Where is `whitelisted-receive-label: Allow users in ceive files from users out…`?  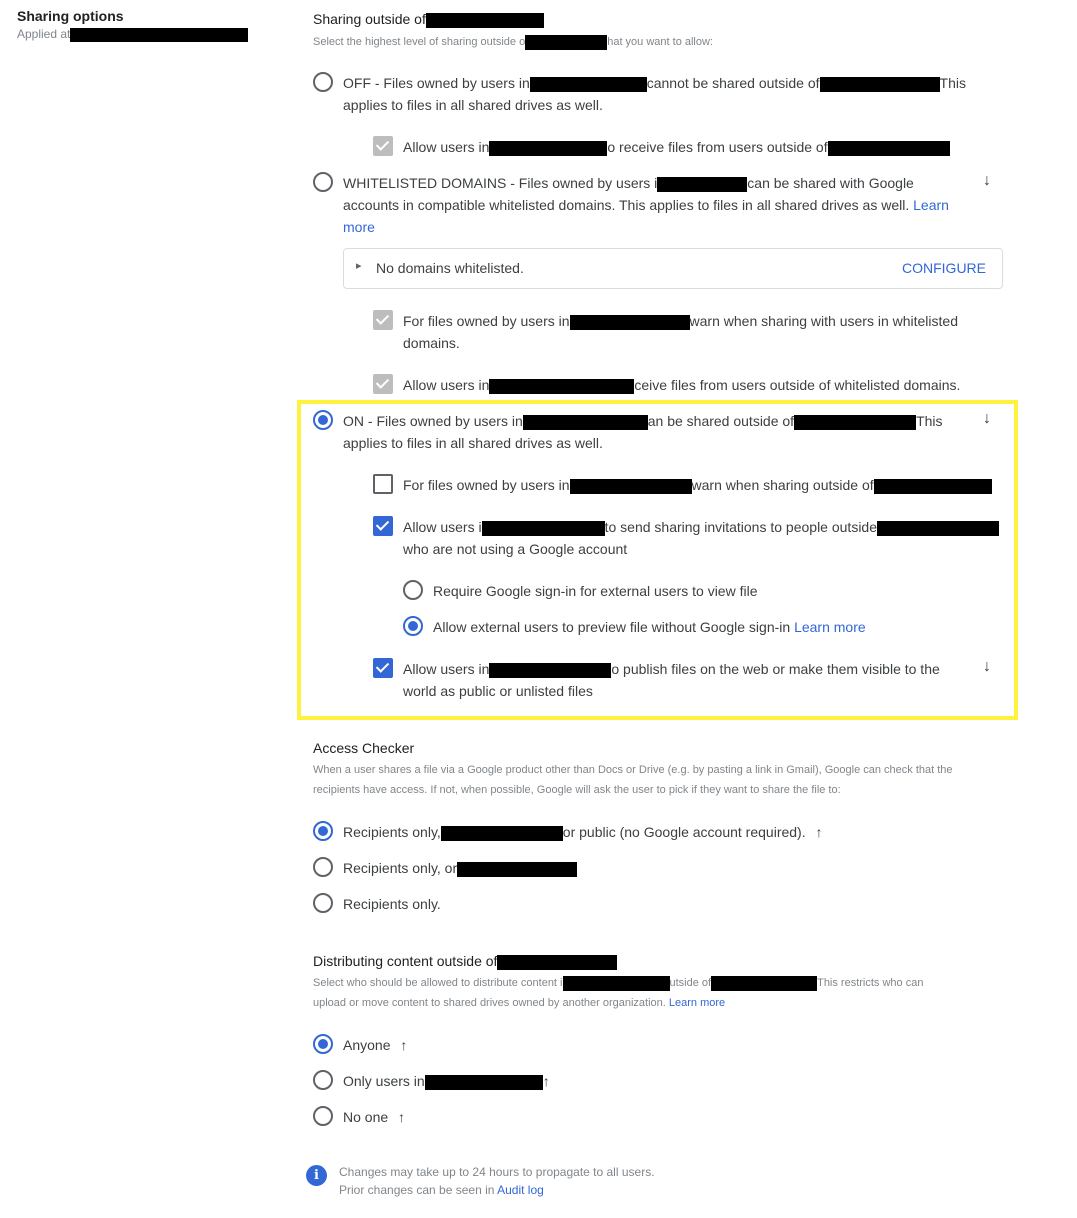 whitelisted-receive-label: Allow users in ceive files from users out… is located at coordinates (682, 385).